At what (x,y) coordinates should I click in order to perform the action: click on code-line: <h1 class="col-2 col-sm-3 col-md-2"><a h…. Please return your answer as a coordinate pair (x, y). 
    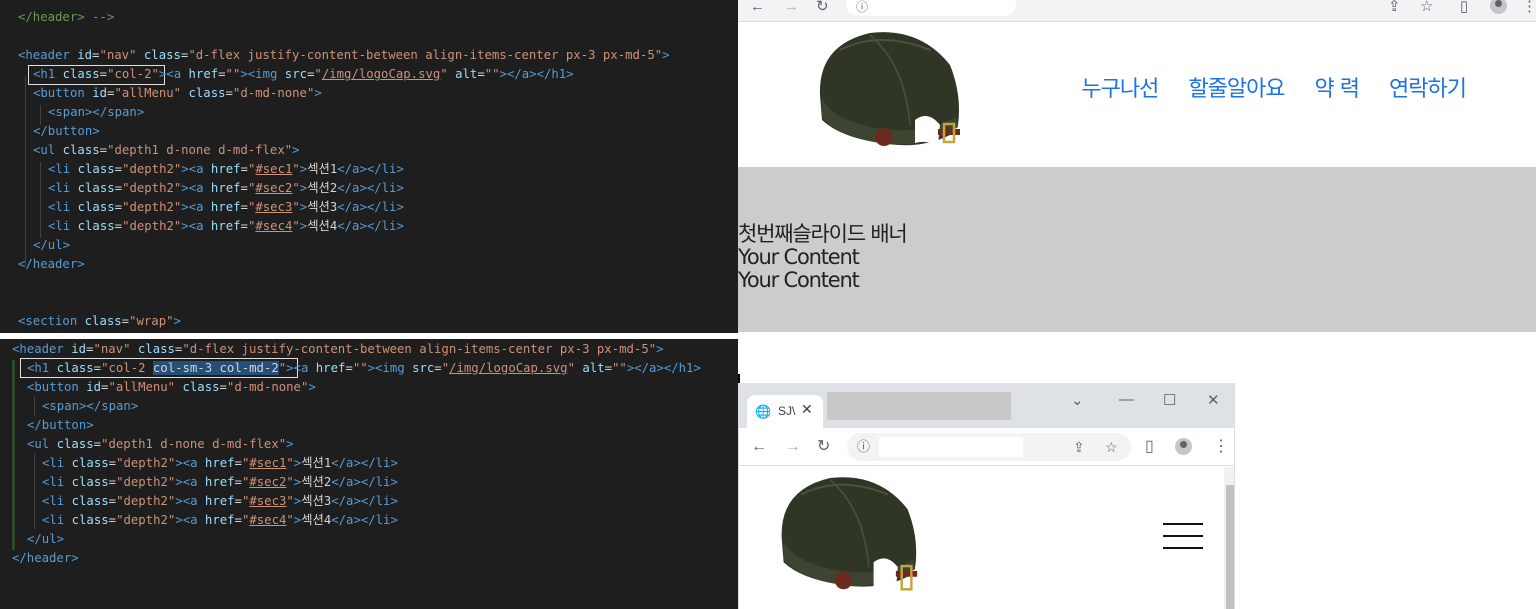
    Looking at the image, I should click on (364, 368).